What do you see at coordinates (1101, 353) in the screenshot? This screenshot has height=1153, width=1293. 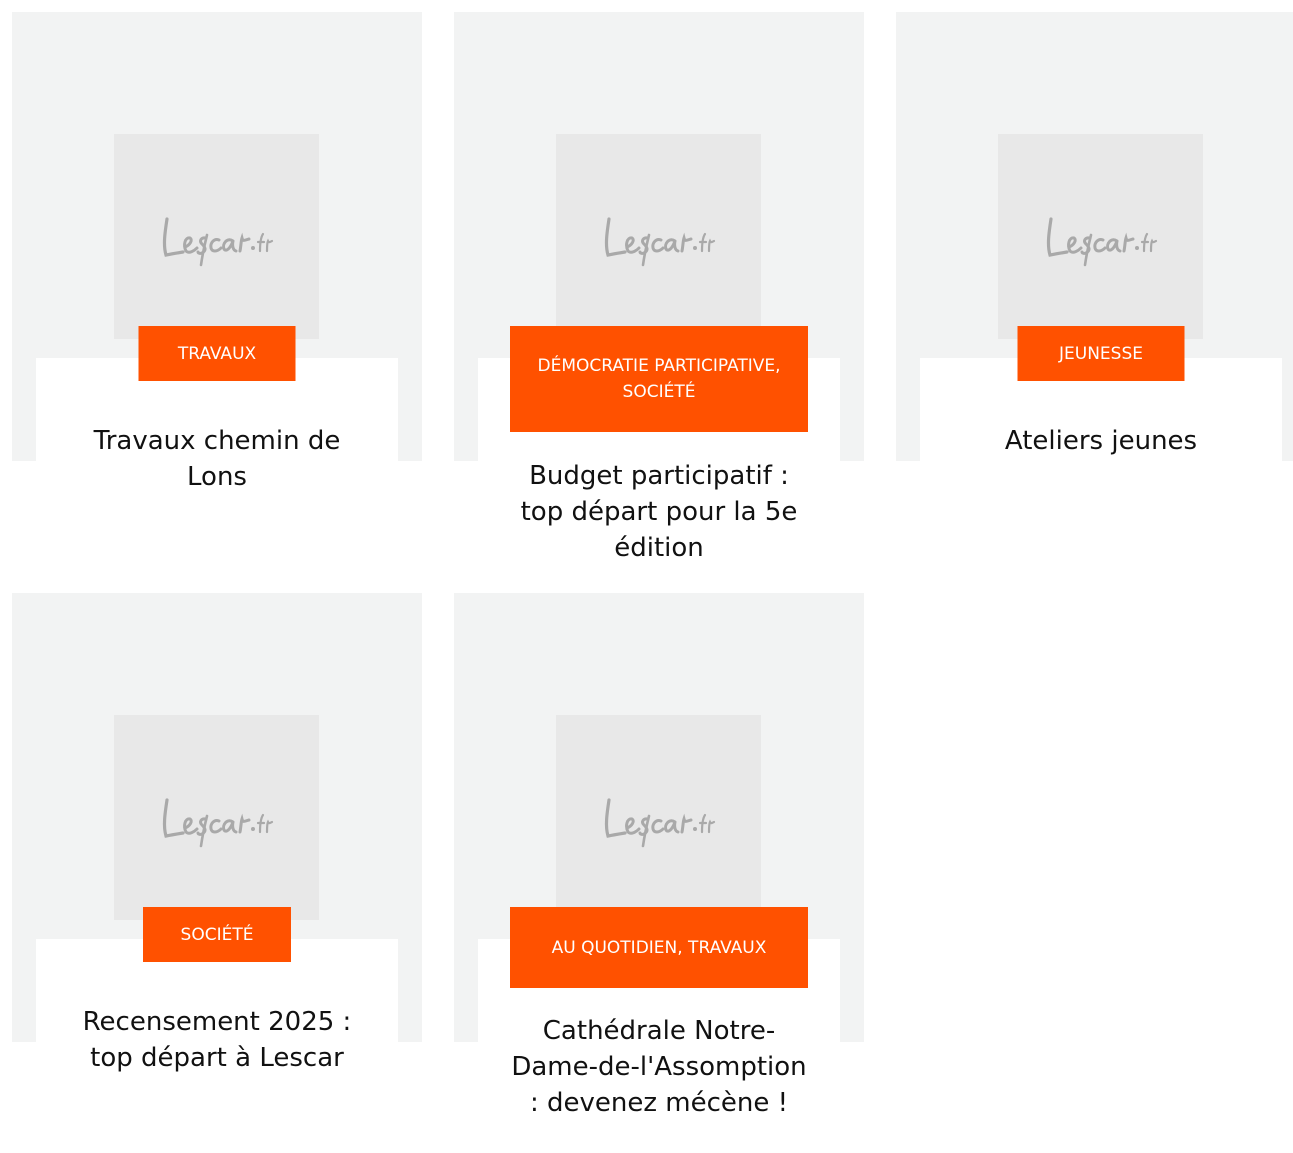 I see `category-tag: JEUNESSE` at bounding box center [1101, 353].